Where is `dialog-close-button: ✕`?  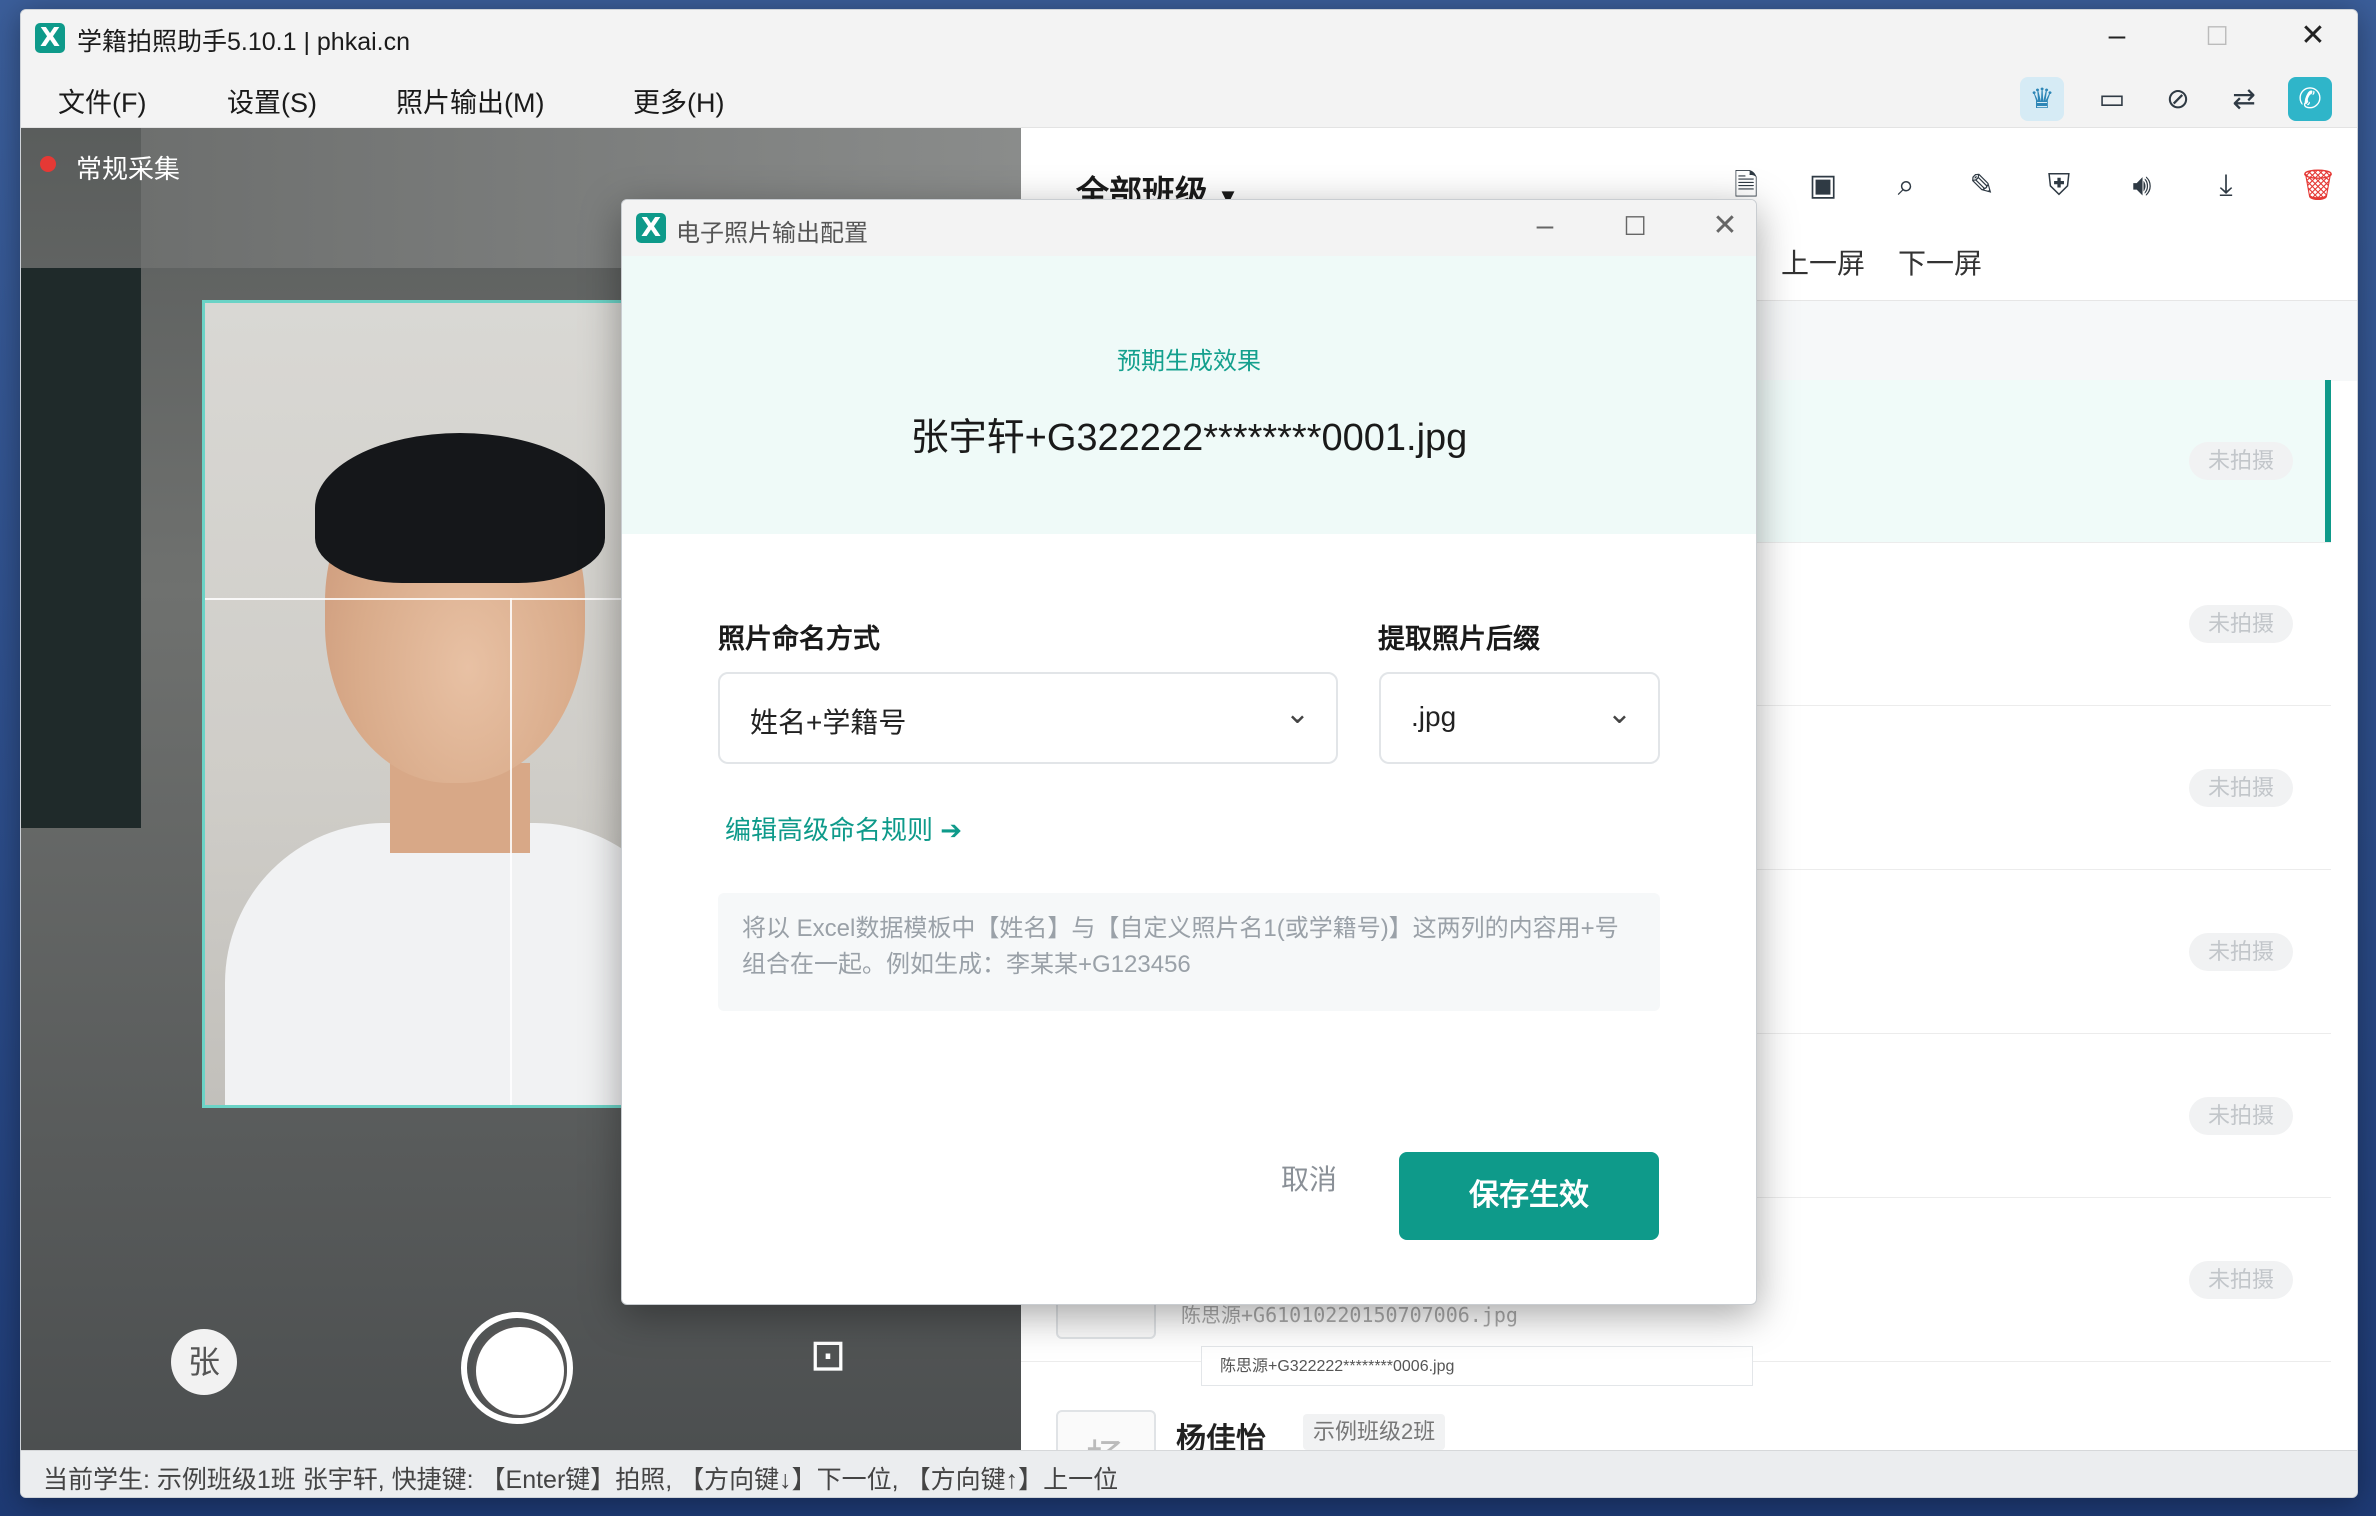 dialog-close-button: ✕ is located at coordinates (1725, 226).